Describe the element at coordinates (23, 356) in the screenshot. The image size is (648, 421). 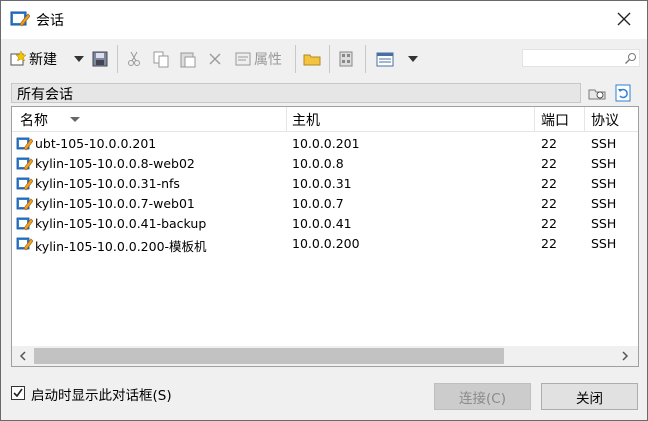
I see `scroll-left-icon` at that location.